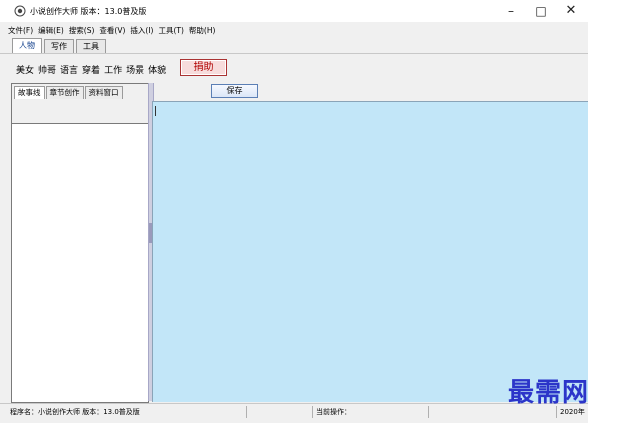 Image resolution: width=620 pixels, height=423 pixels. I want to click on category-handsome: 帅哥, so click(47, 69).